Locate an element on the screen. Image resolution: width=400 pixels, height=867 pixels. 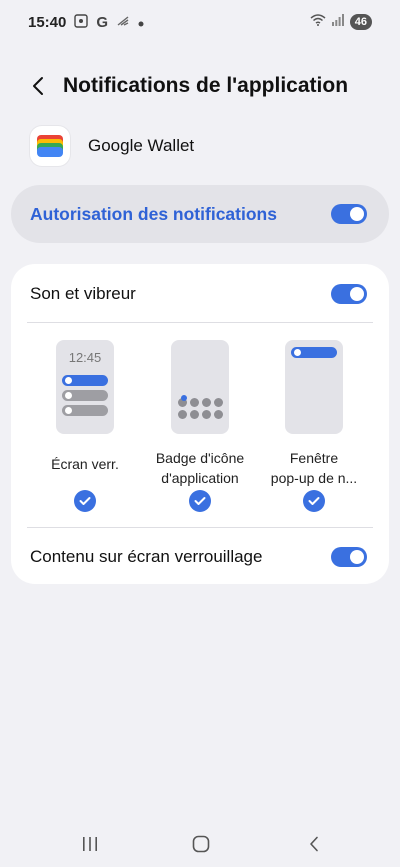
lockscreen-toggle is located at coordinates (349, 557).